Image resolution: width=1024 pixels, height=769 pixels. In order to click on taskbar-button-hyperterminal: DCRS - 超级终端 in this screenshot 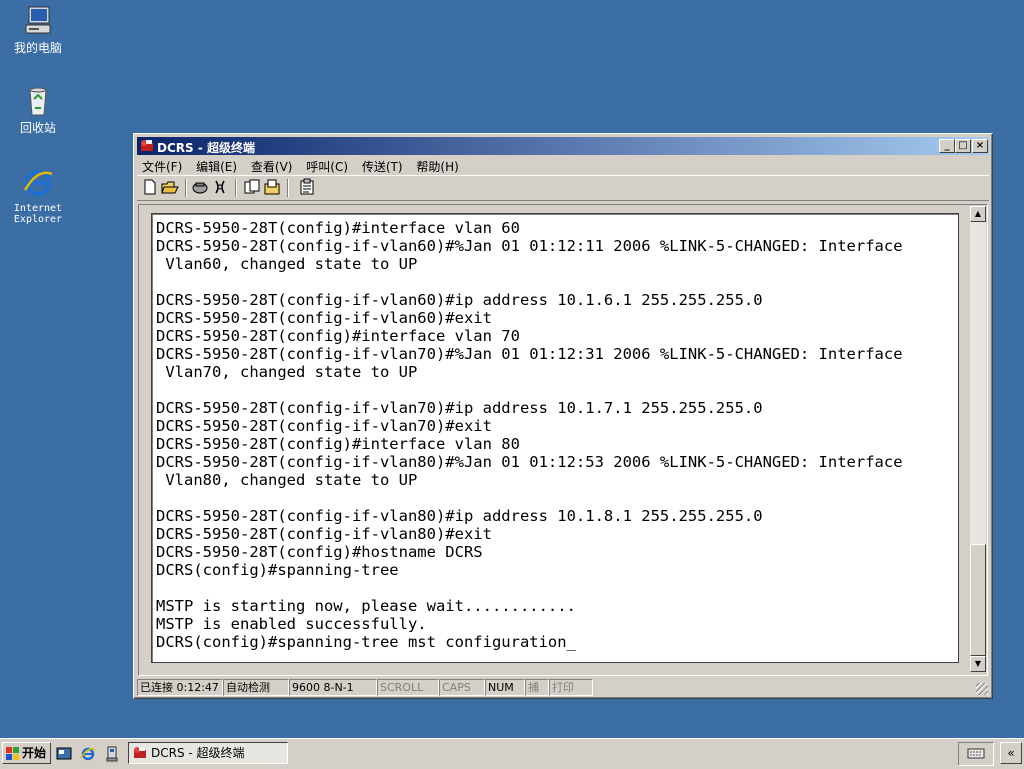, I will do `click(208, 753)`.